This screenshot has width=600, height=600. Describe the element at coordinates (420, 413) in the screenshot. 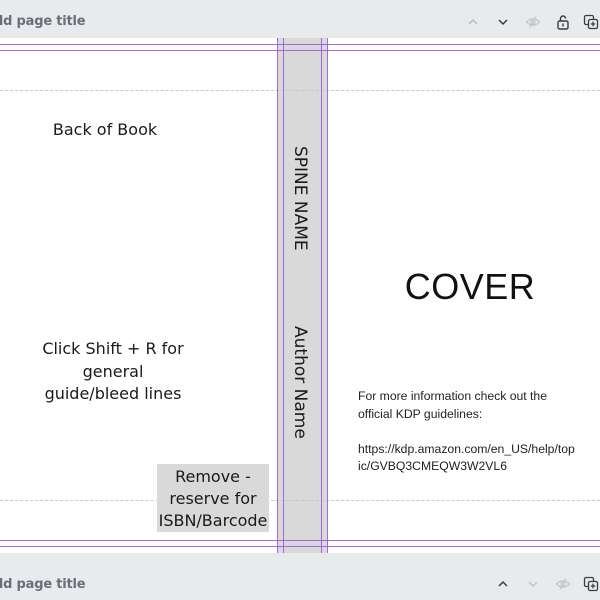

I see `info-line: official KDP guidelines:` at that location.